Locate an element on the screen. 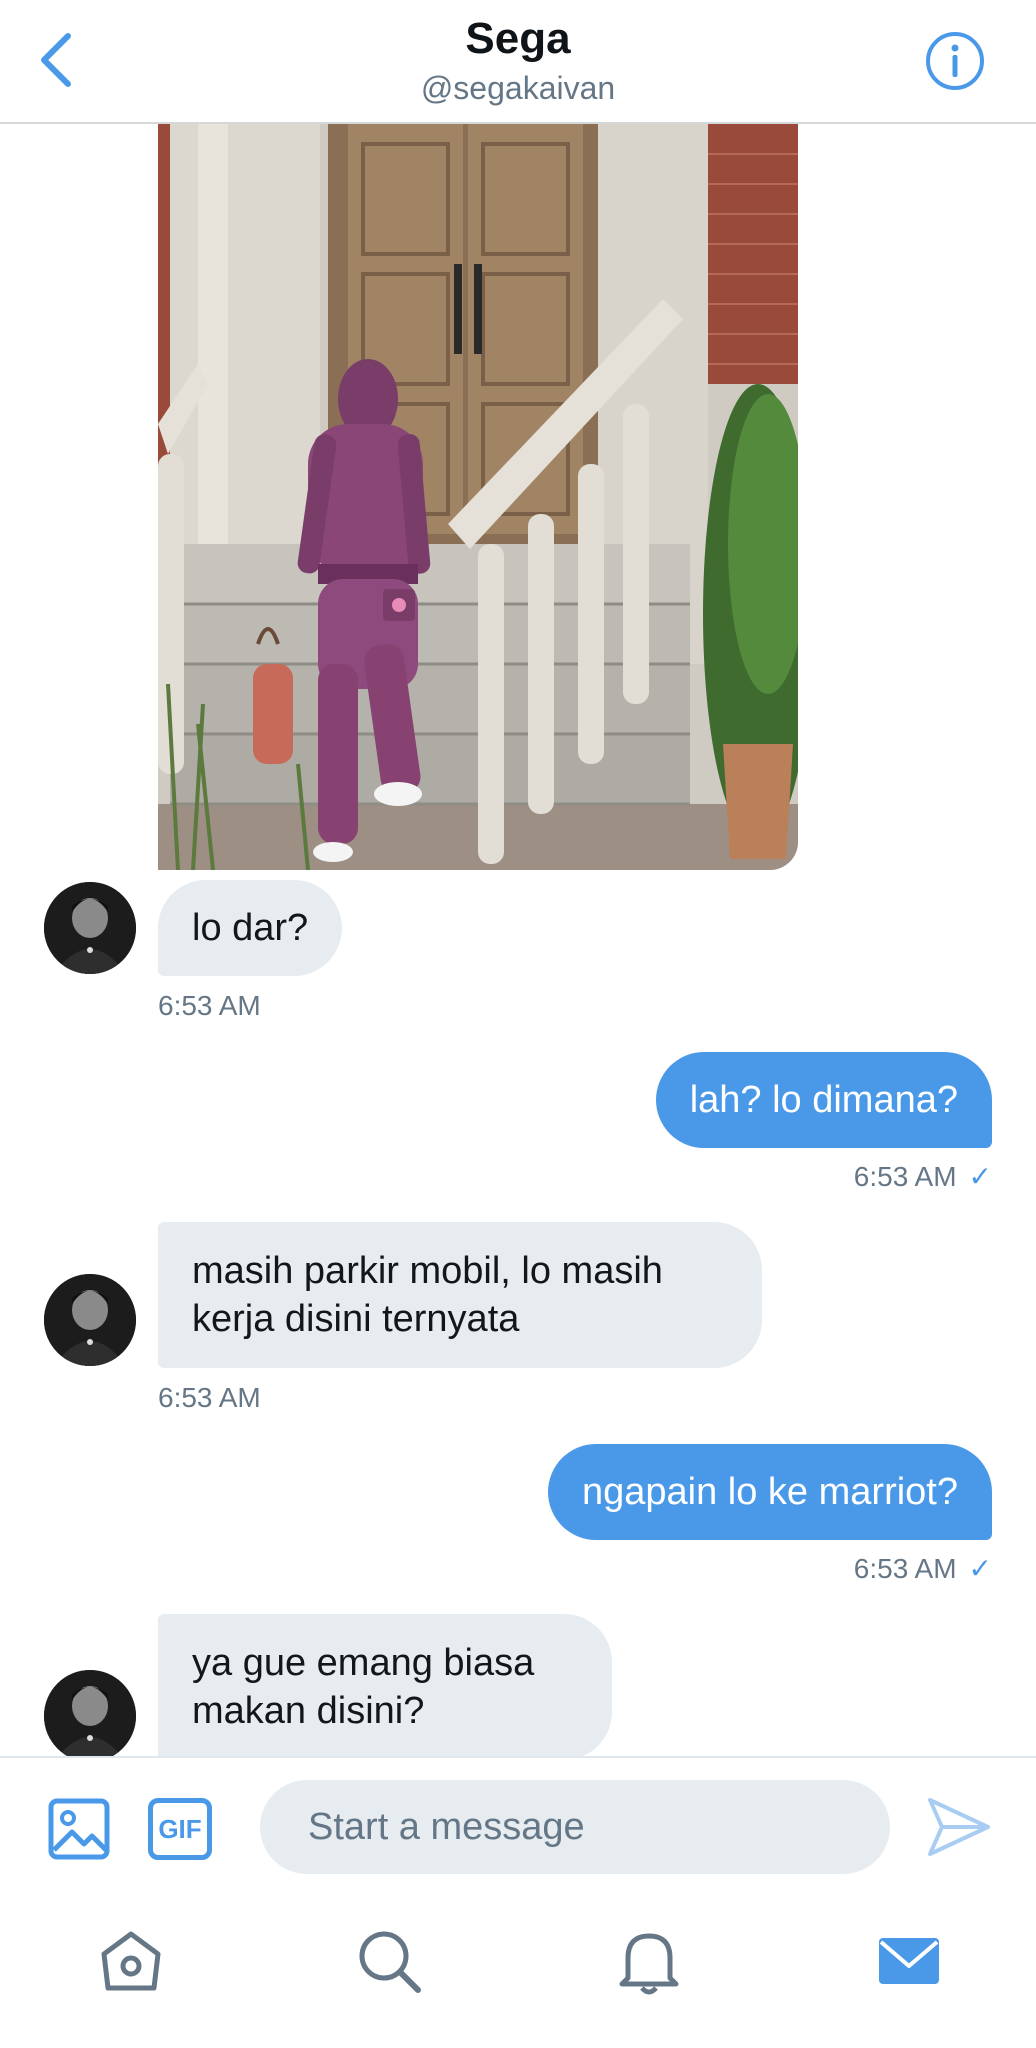 Image resolution: width=1036 pixels, height=2048 pixels. add-media-button is located at coordinates (79, 1829).